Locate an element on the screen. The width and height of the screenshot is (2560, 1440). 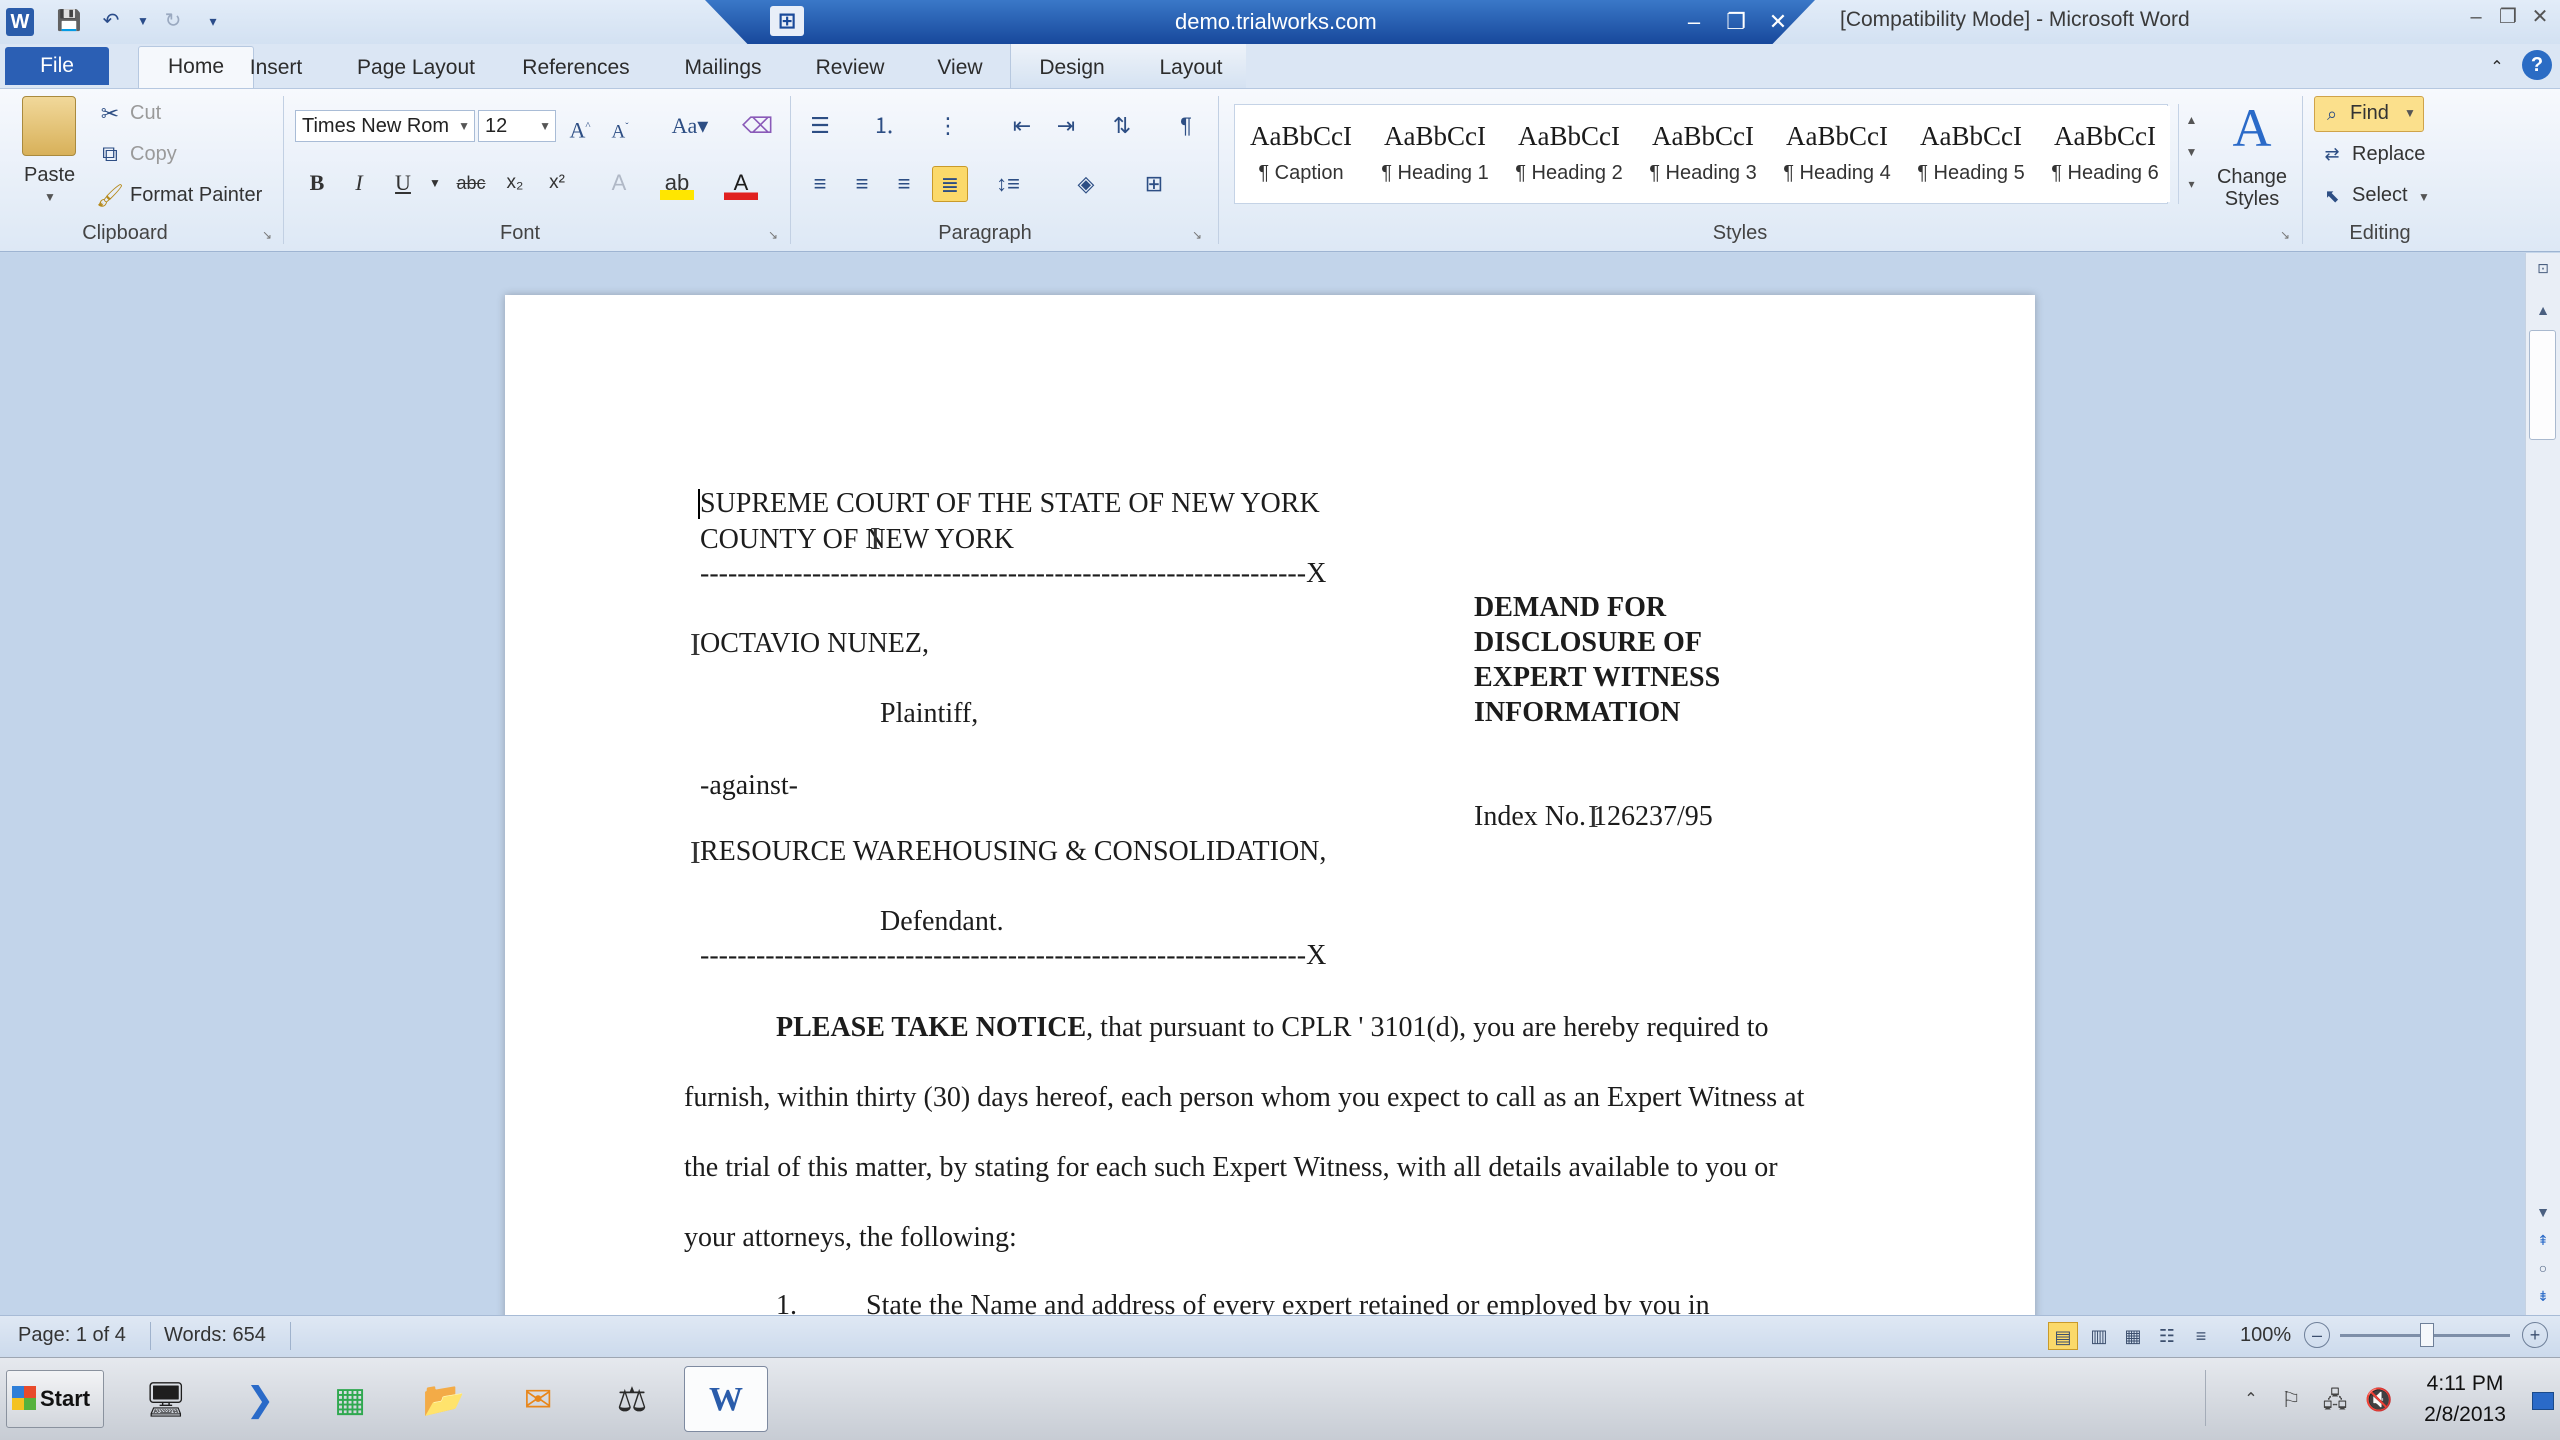
clipboard-launcher-icon: ↘ is located at coordinates (267, 235).